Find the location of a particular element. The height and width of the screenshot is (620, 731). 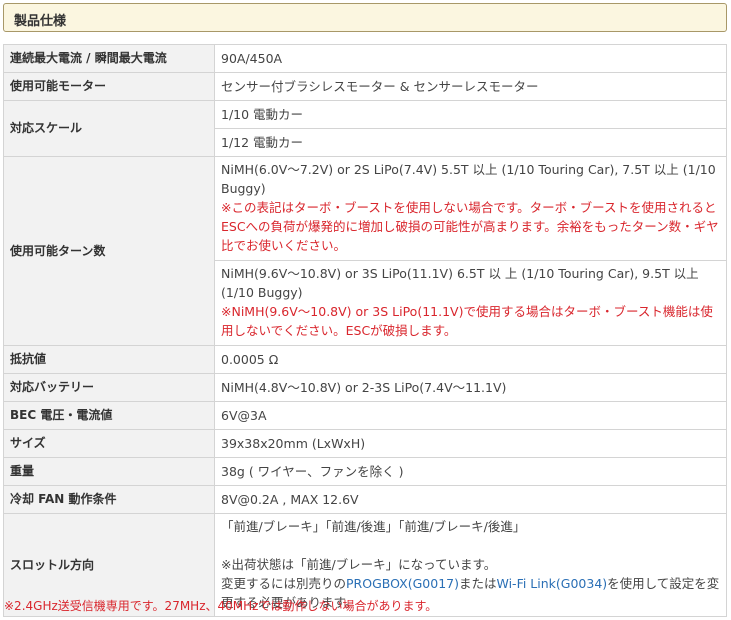

row-label: 使用可能ターン数 is located at coordinates (109, 251).